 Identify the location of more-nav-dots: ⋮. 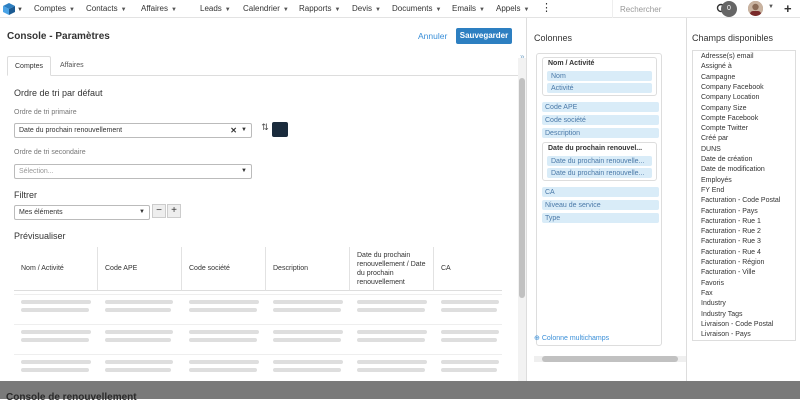
(546, 7).